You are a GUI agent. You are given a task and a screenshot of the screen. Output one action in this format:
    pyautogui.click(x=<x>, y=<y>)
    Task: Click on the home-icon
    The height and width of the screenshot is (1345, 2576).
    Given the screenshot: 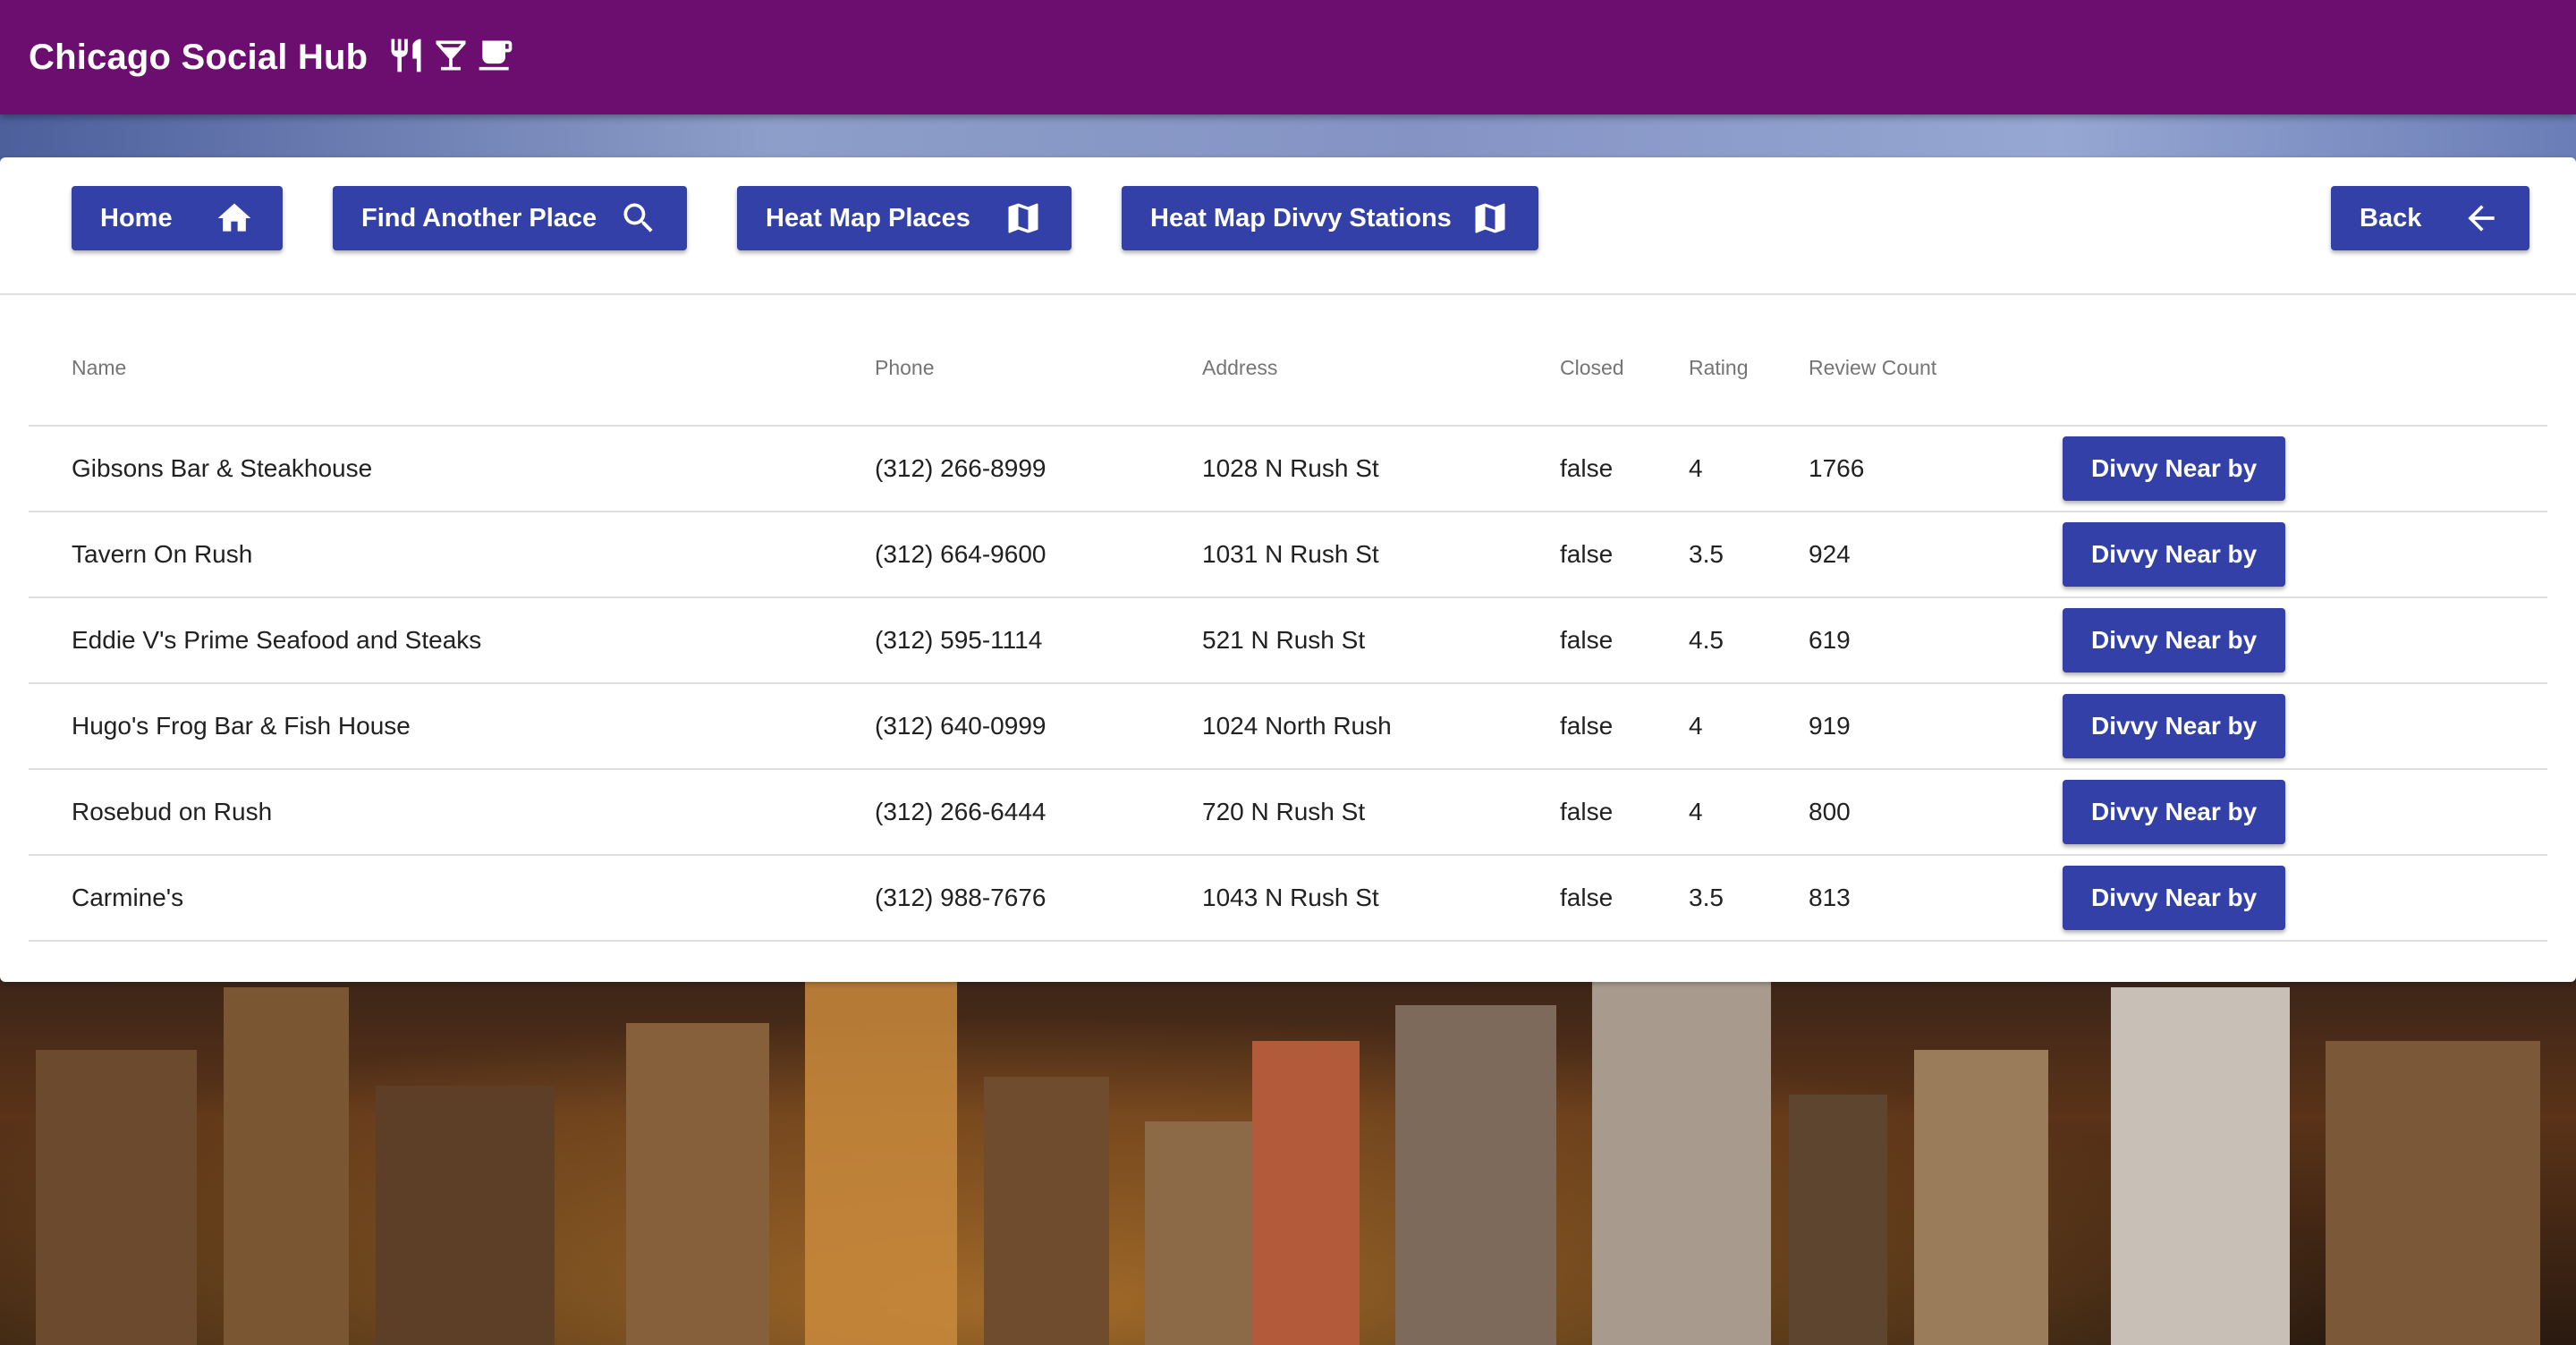 What is the action you would take?
    pyautogui.click(x=234, y=217)
    